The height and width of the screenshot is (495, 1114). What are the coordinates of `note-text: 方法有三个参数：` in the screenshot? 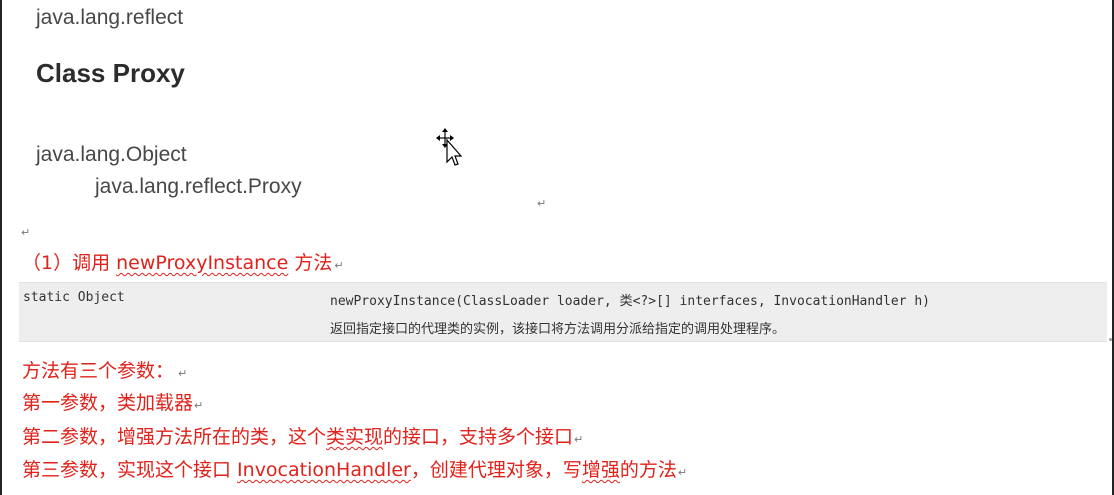 It's located at (98, 371).